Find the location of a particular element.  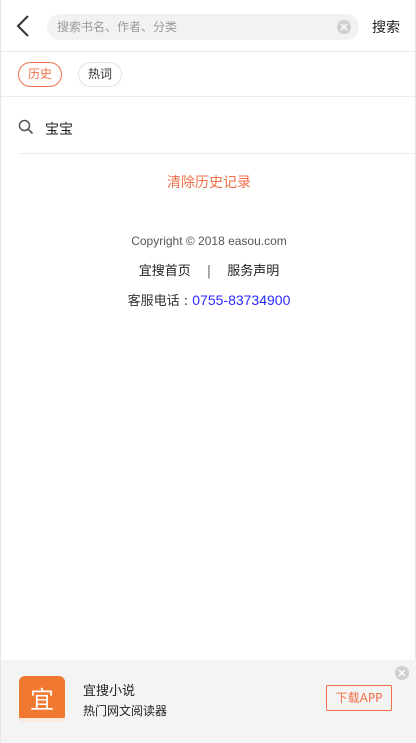

close-banner-button is located at coordinates (402, 673).